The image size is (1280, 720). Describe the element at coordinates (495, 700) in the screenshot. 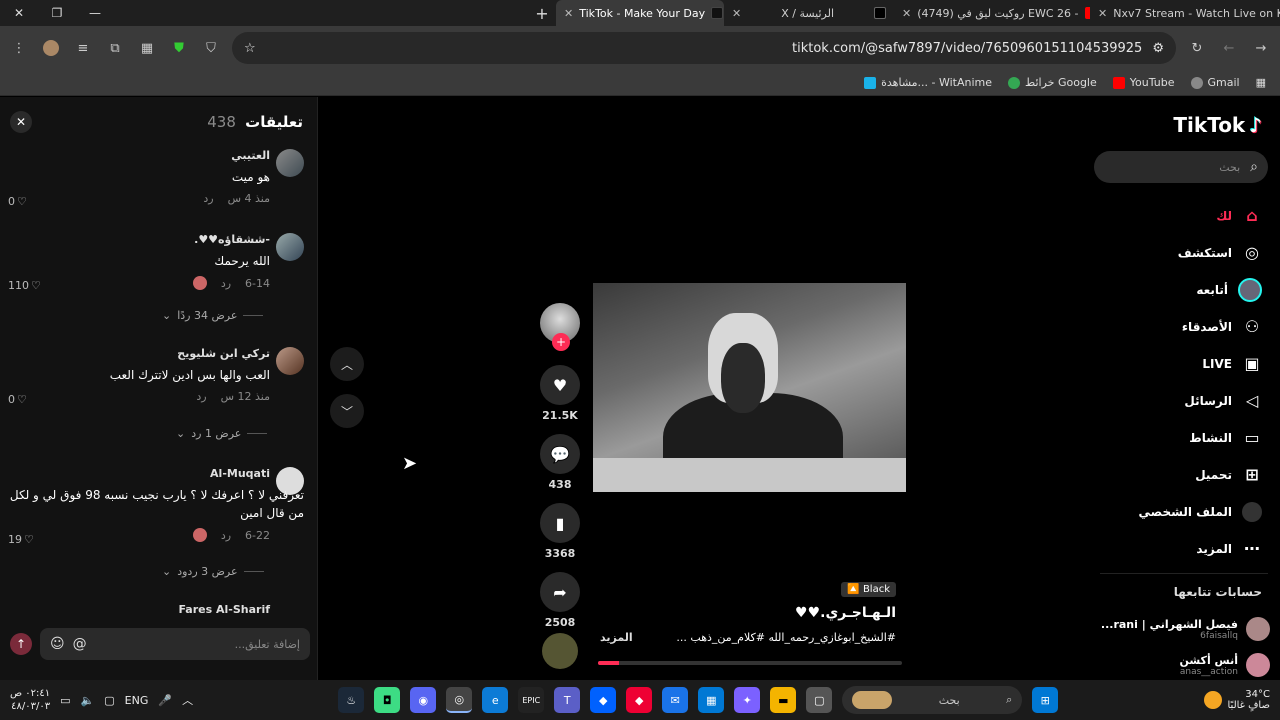

I see `edge-icon: e` at that location.